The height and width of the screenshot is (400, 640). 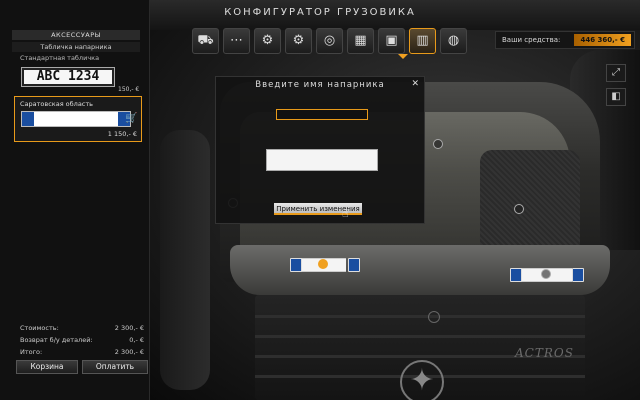 What do you see at coordinates (76, 35) in the screenshot?
I see `panel-header: АКСЕССУАРЫ` at bounding box center [76, 35].